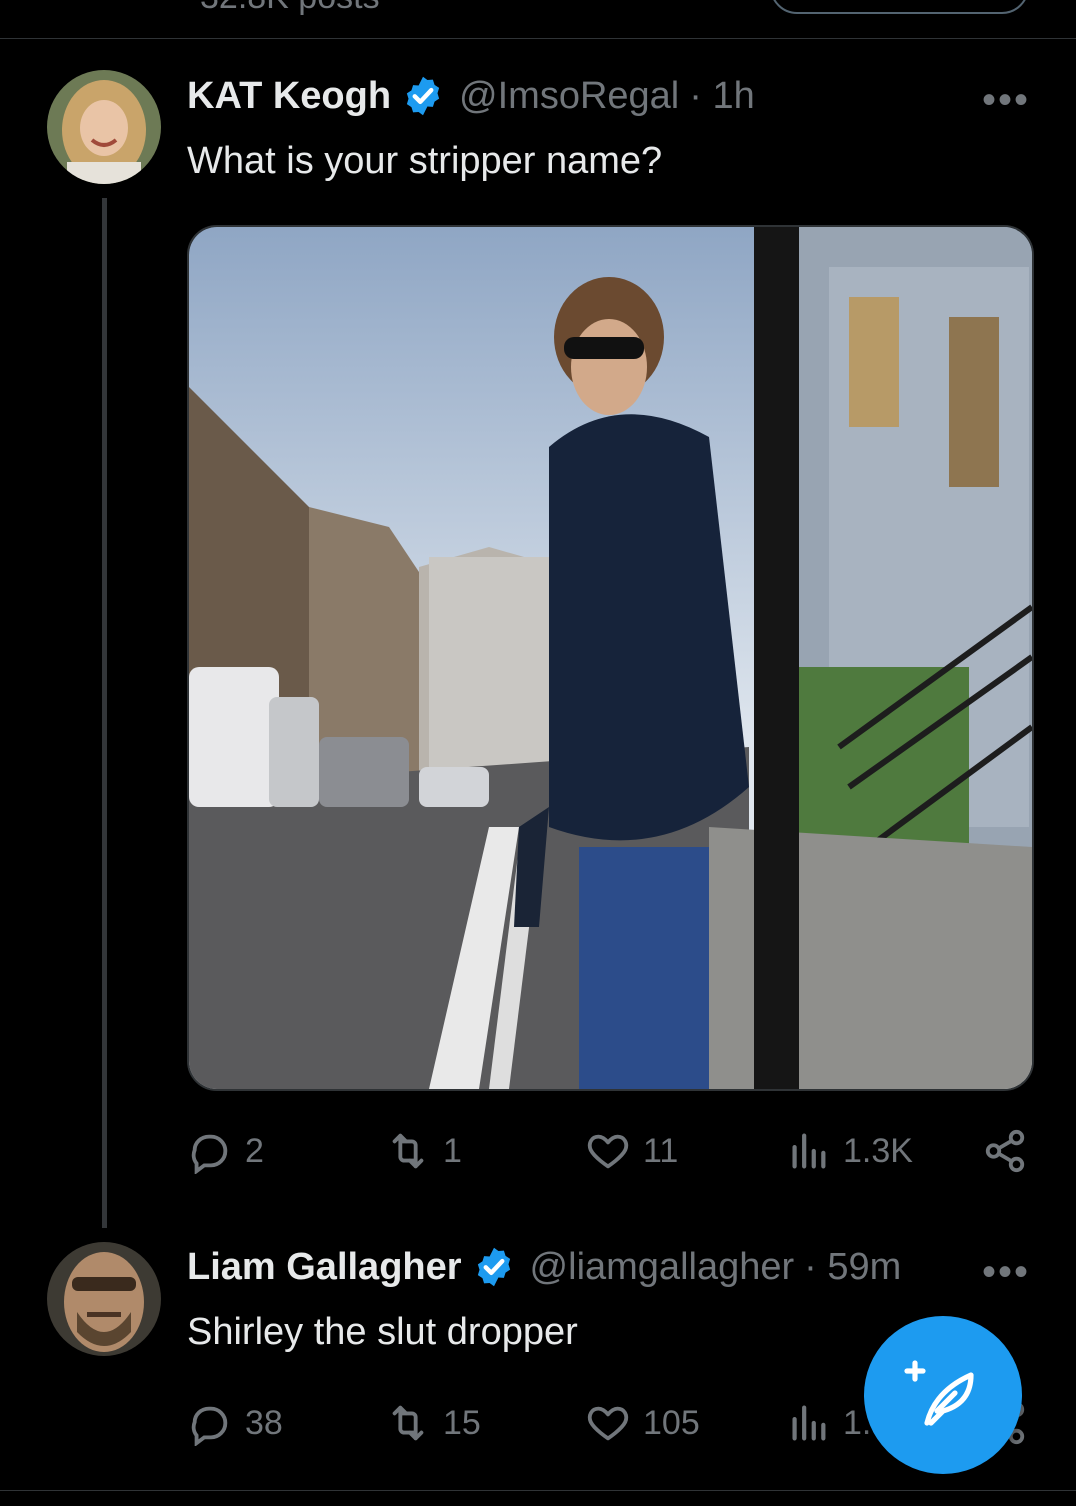 Image resolution: width=1076 pixels, height=1506 pixels. I want to click on display-name: Liam Gallagher, so click(324, 1267).